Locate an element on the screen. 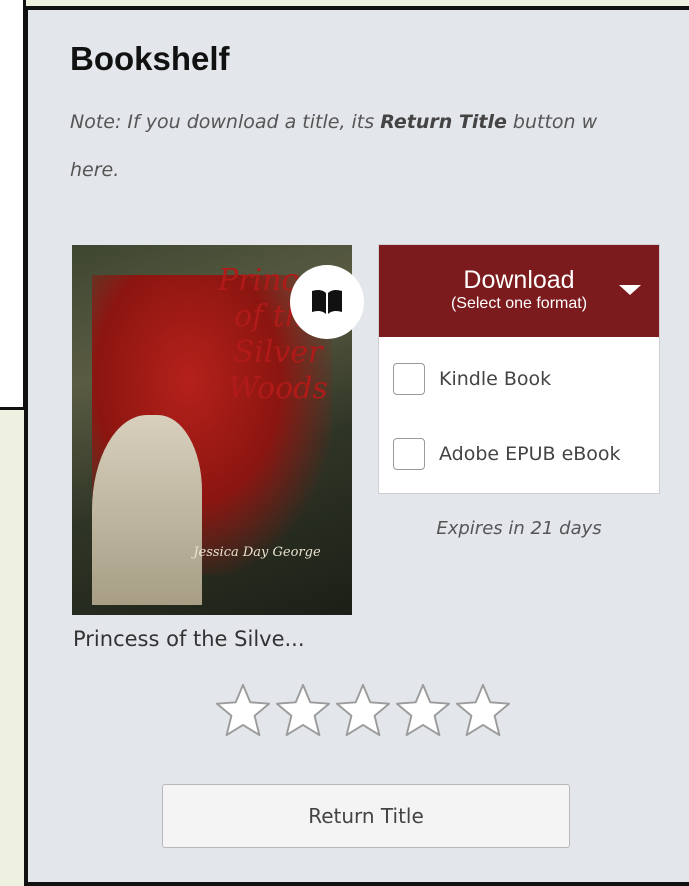 The image size is (689, 886). star-rating is located at coordinates (363, 710).